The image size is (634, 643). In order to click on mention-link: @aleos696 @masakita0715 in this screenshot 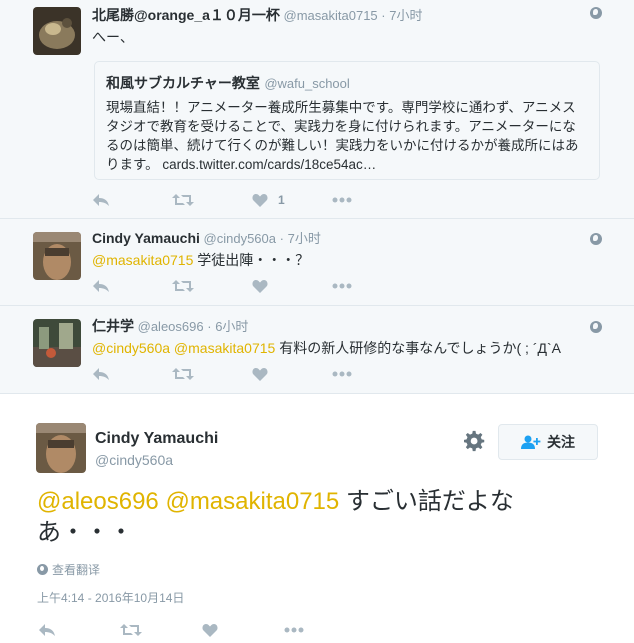, I will do `click(188, 501)`.